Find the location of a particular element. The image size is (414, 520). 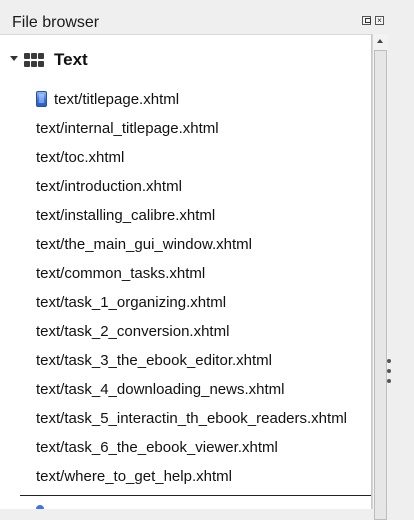

text-group-icon is located at coordinates (35, 60).